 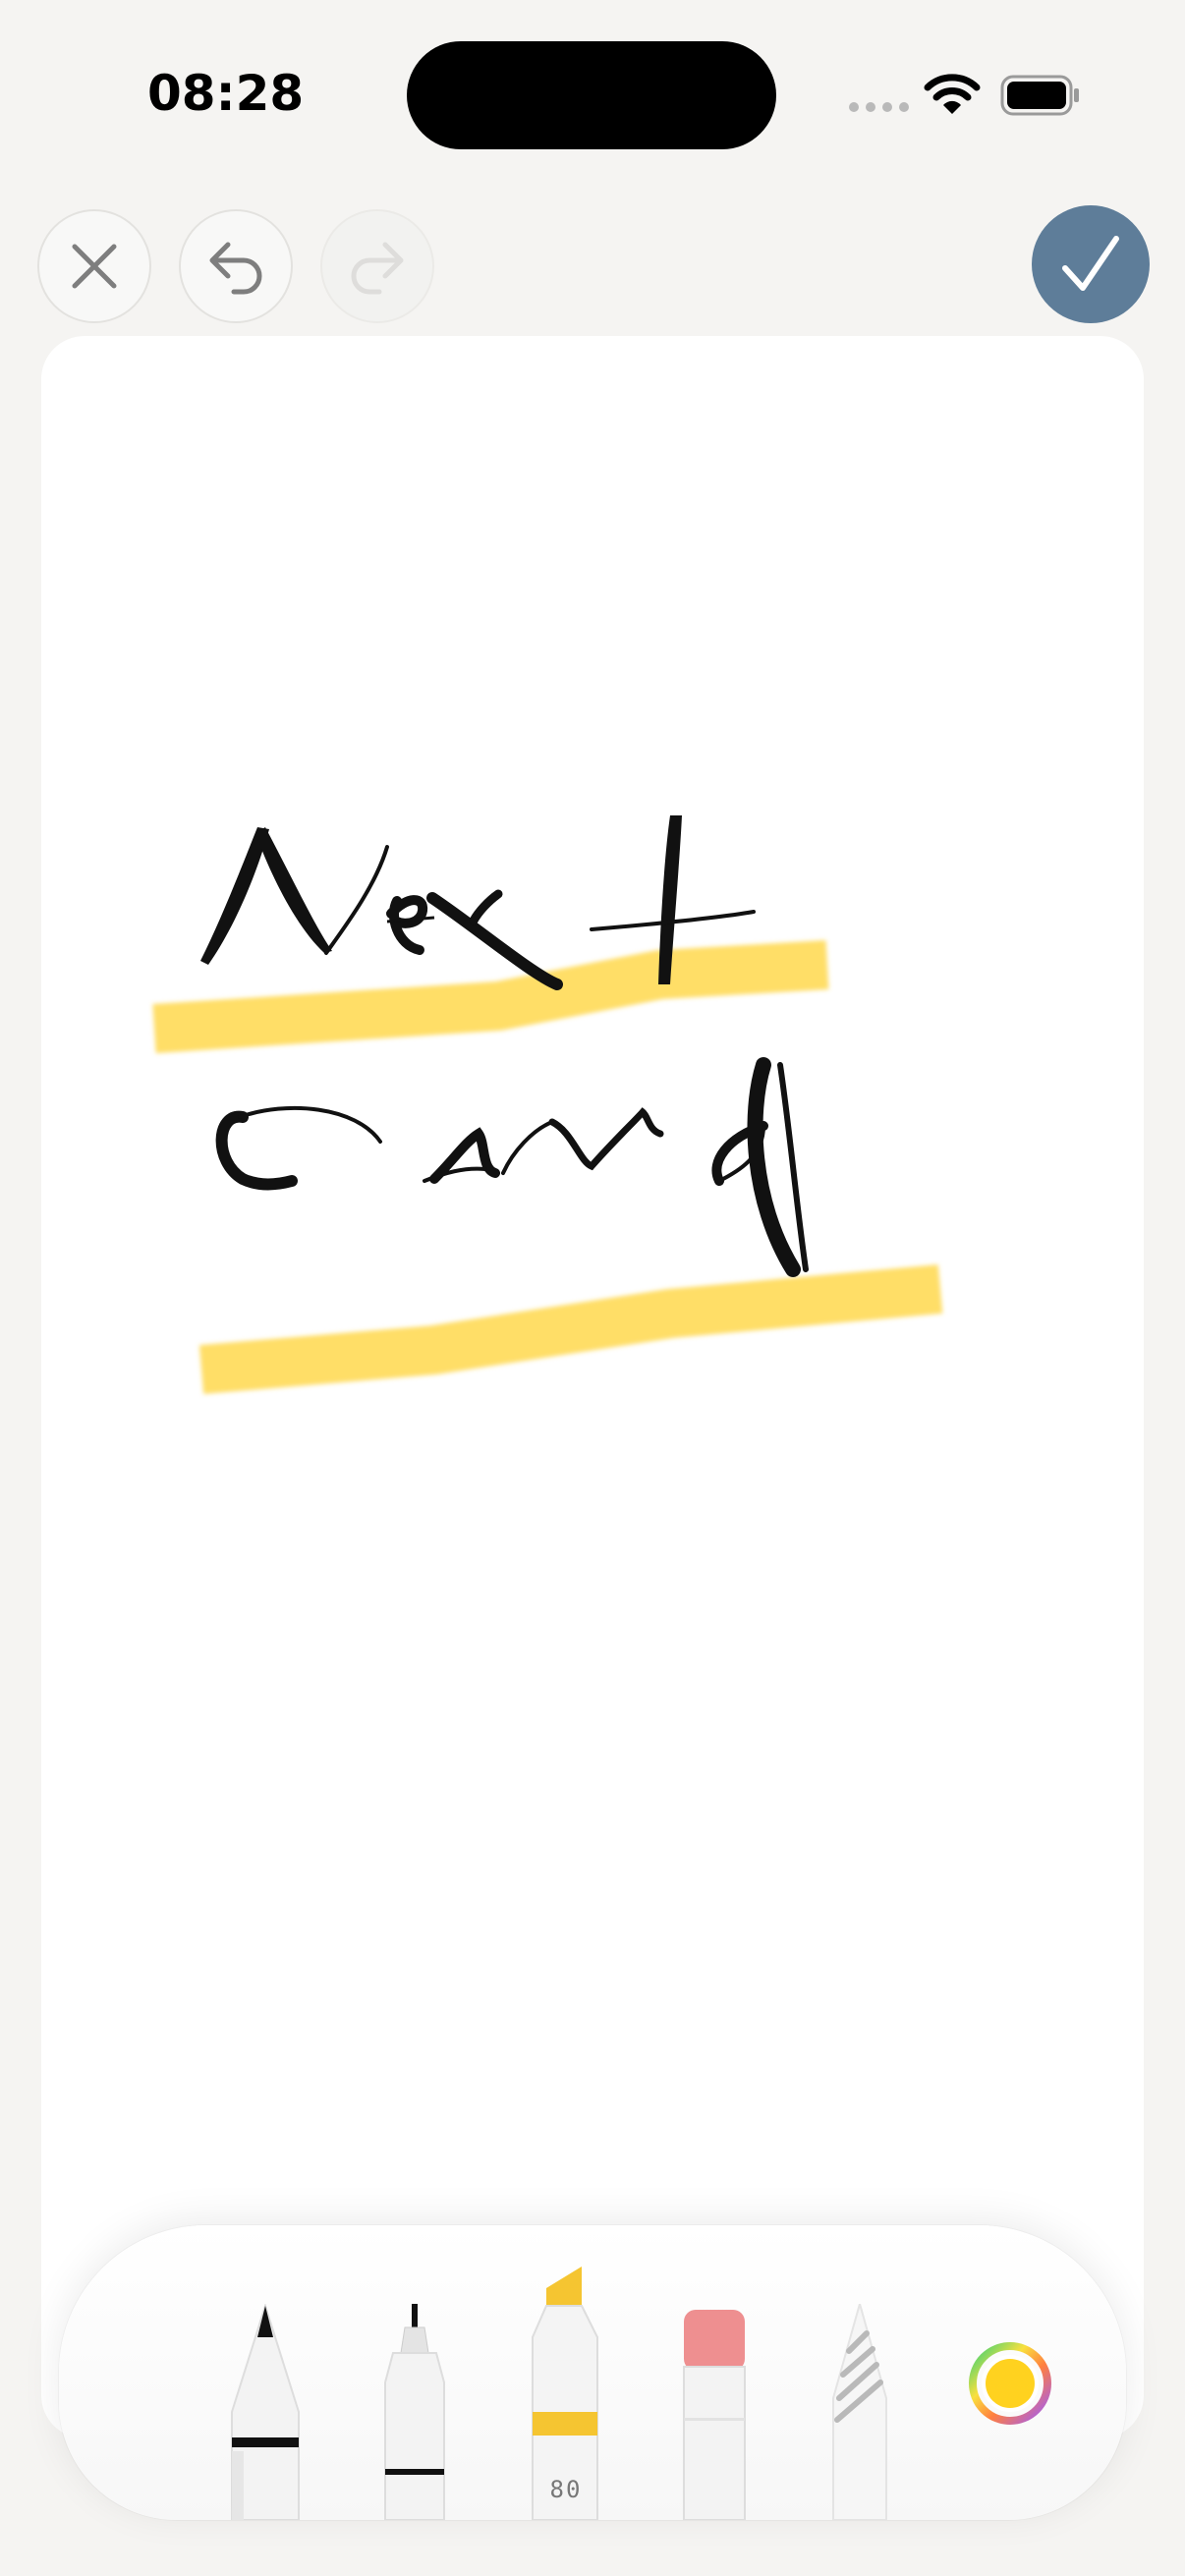 I want to click on undo-button, so click(x=236, y=266).